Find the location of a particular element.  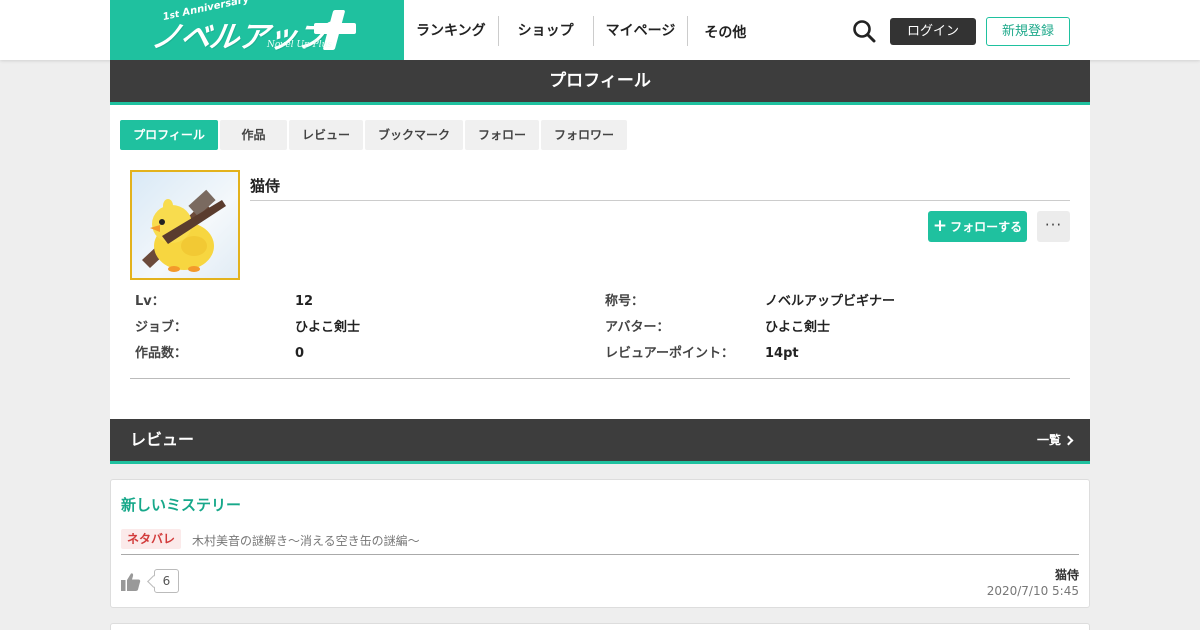

nav-ranking: ランキング is located at coordinates (451, 31).